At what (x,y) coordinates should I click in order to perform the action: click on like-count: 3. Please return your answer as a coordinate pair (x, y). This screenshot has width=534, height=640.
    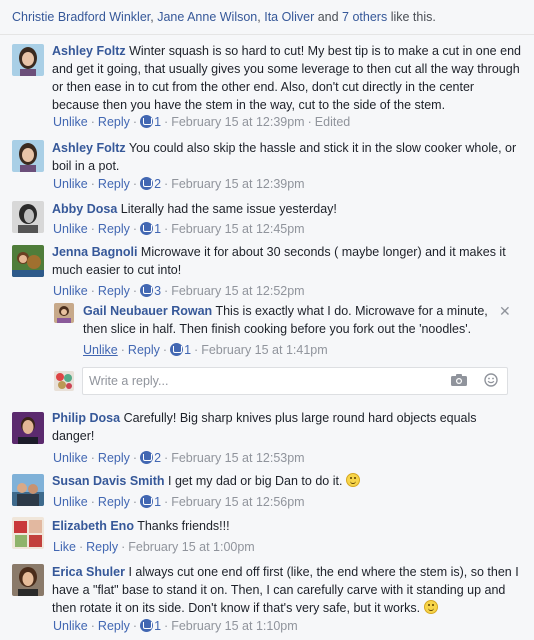
    Looking at the image, I should click on (157, 291).